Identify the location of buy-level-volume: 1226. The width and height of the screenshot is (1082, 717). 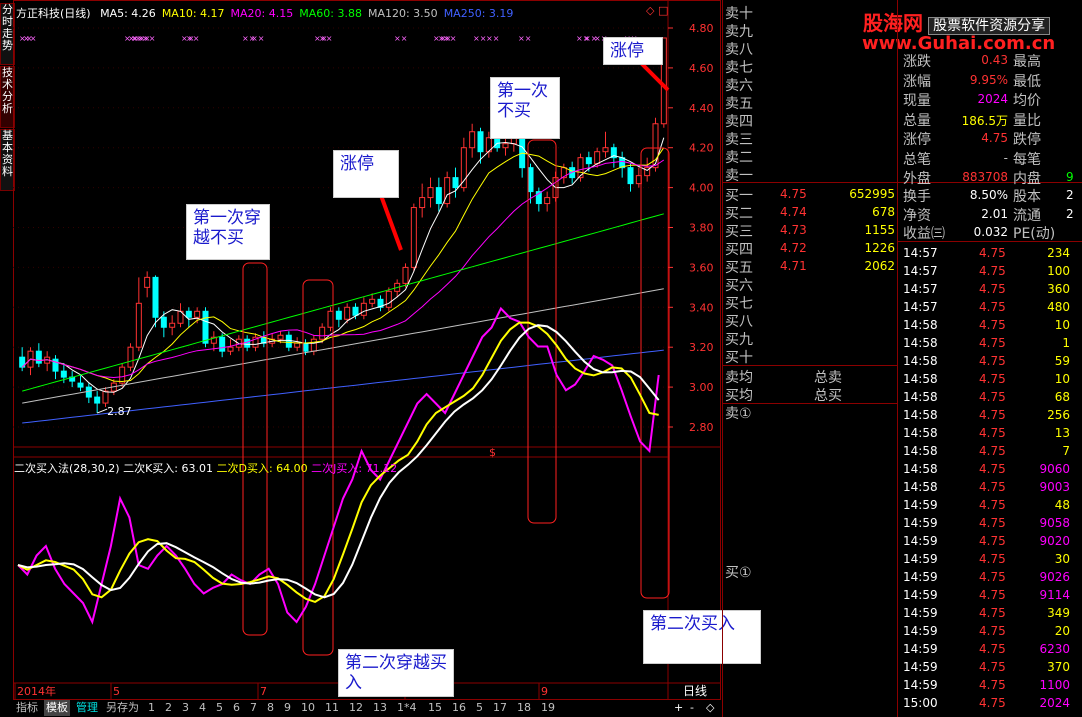
(879, 248).